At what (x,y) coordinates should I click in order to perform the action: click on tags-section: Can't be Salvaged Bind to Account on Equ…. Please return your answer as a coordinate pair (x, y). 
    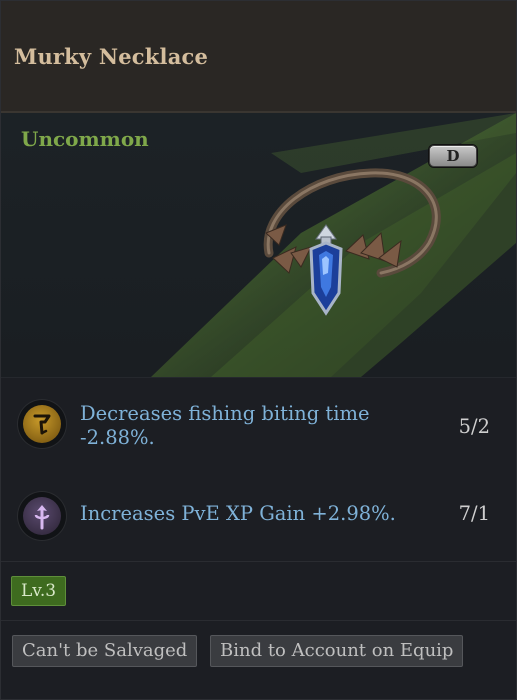
    Looking at the image, I should click on (258, 657).